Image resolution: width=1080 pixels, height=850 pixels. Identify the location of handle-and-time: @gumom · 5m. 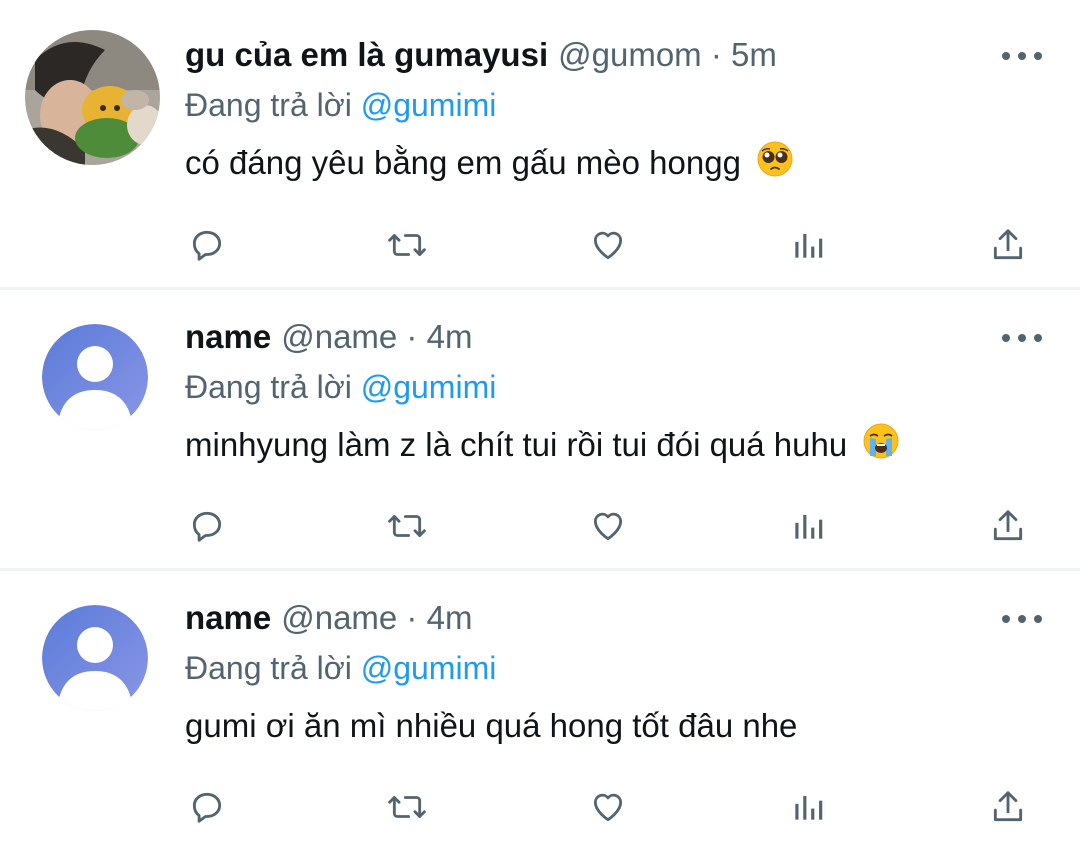
(667, 55).